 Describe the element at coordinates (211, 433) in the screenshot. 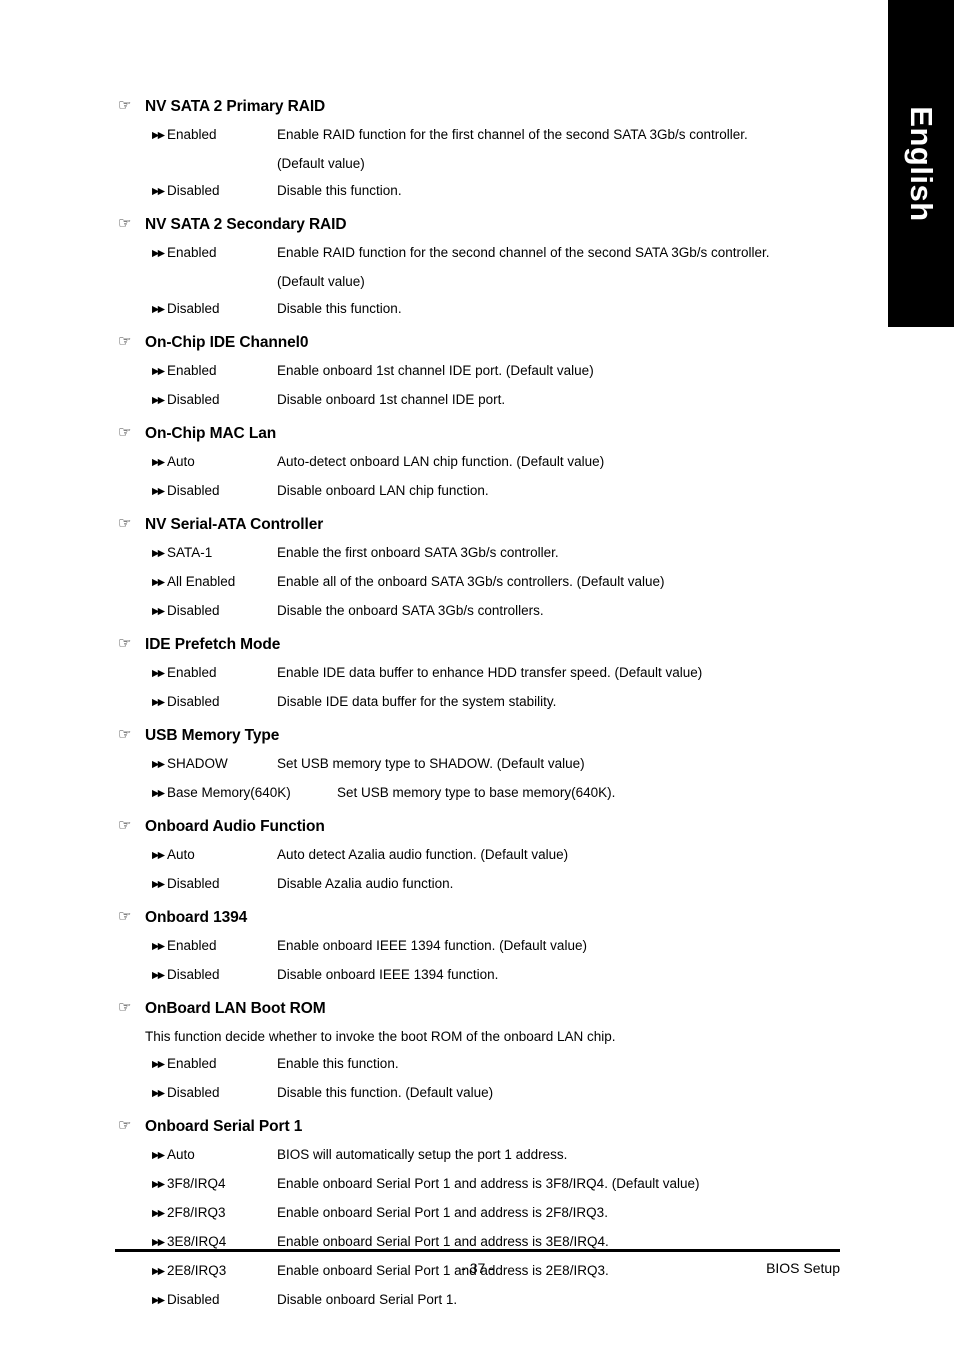

I see `section-title: On-Chip MAC Lan` at that location.